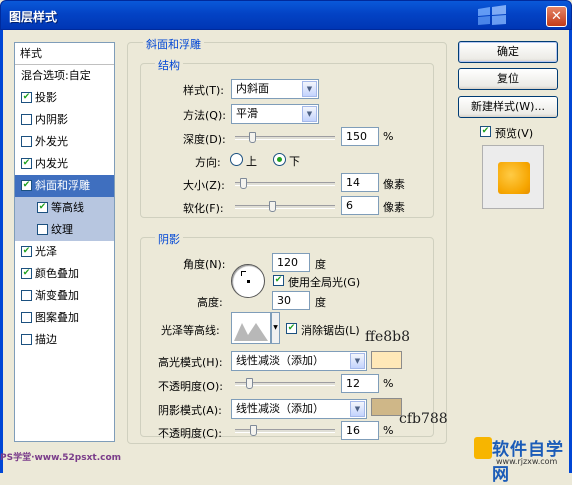 The height and width of the screenshot is (485, 572). I want to click on item-label: 斜面和浮雕, so click(62, 185).